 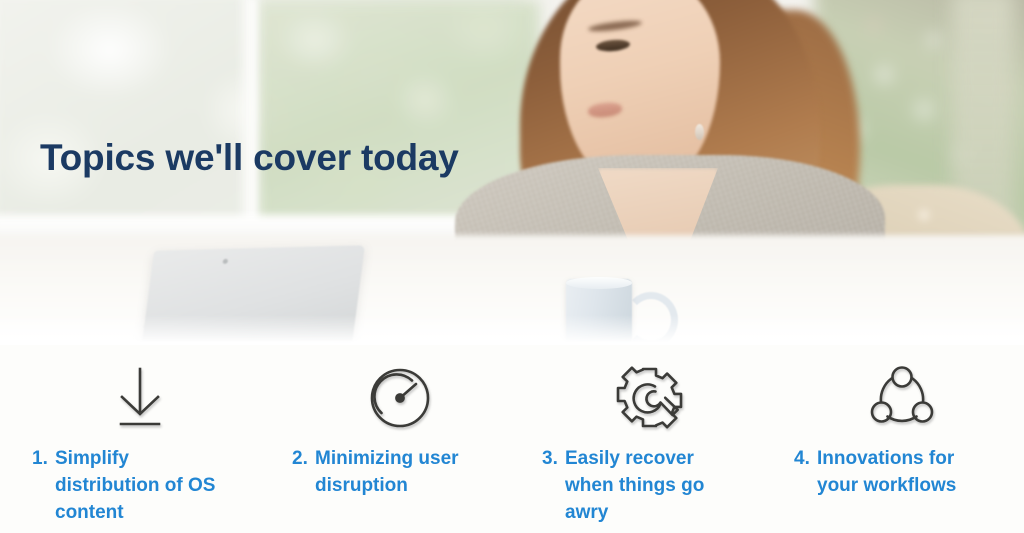 What do you see at coordinates (599, 283) in the screenshot?
I see `mug-rim` at bounding box center [599, 283].